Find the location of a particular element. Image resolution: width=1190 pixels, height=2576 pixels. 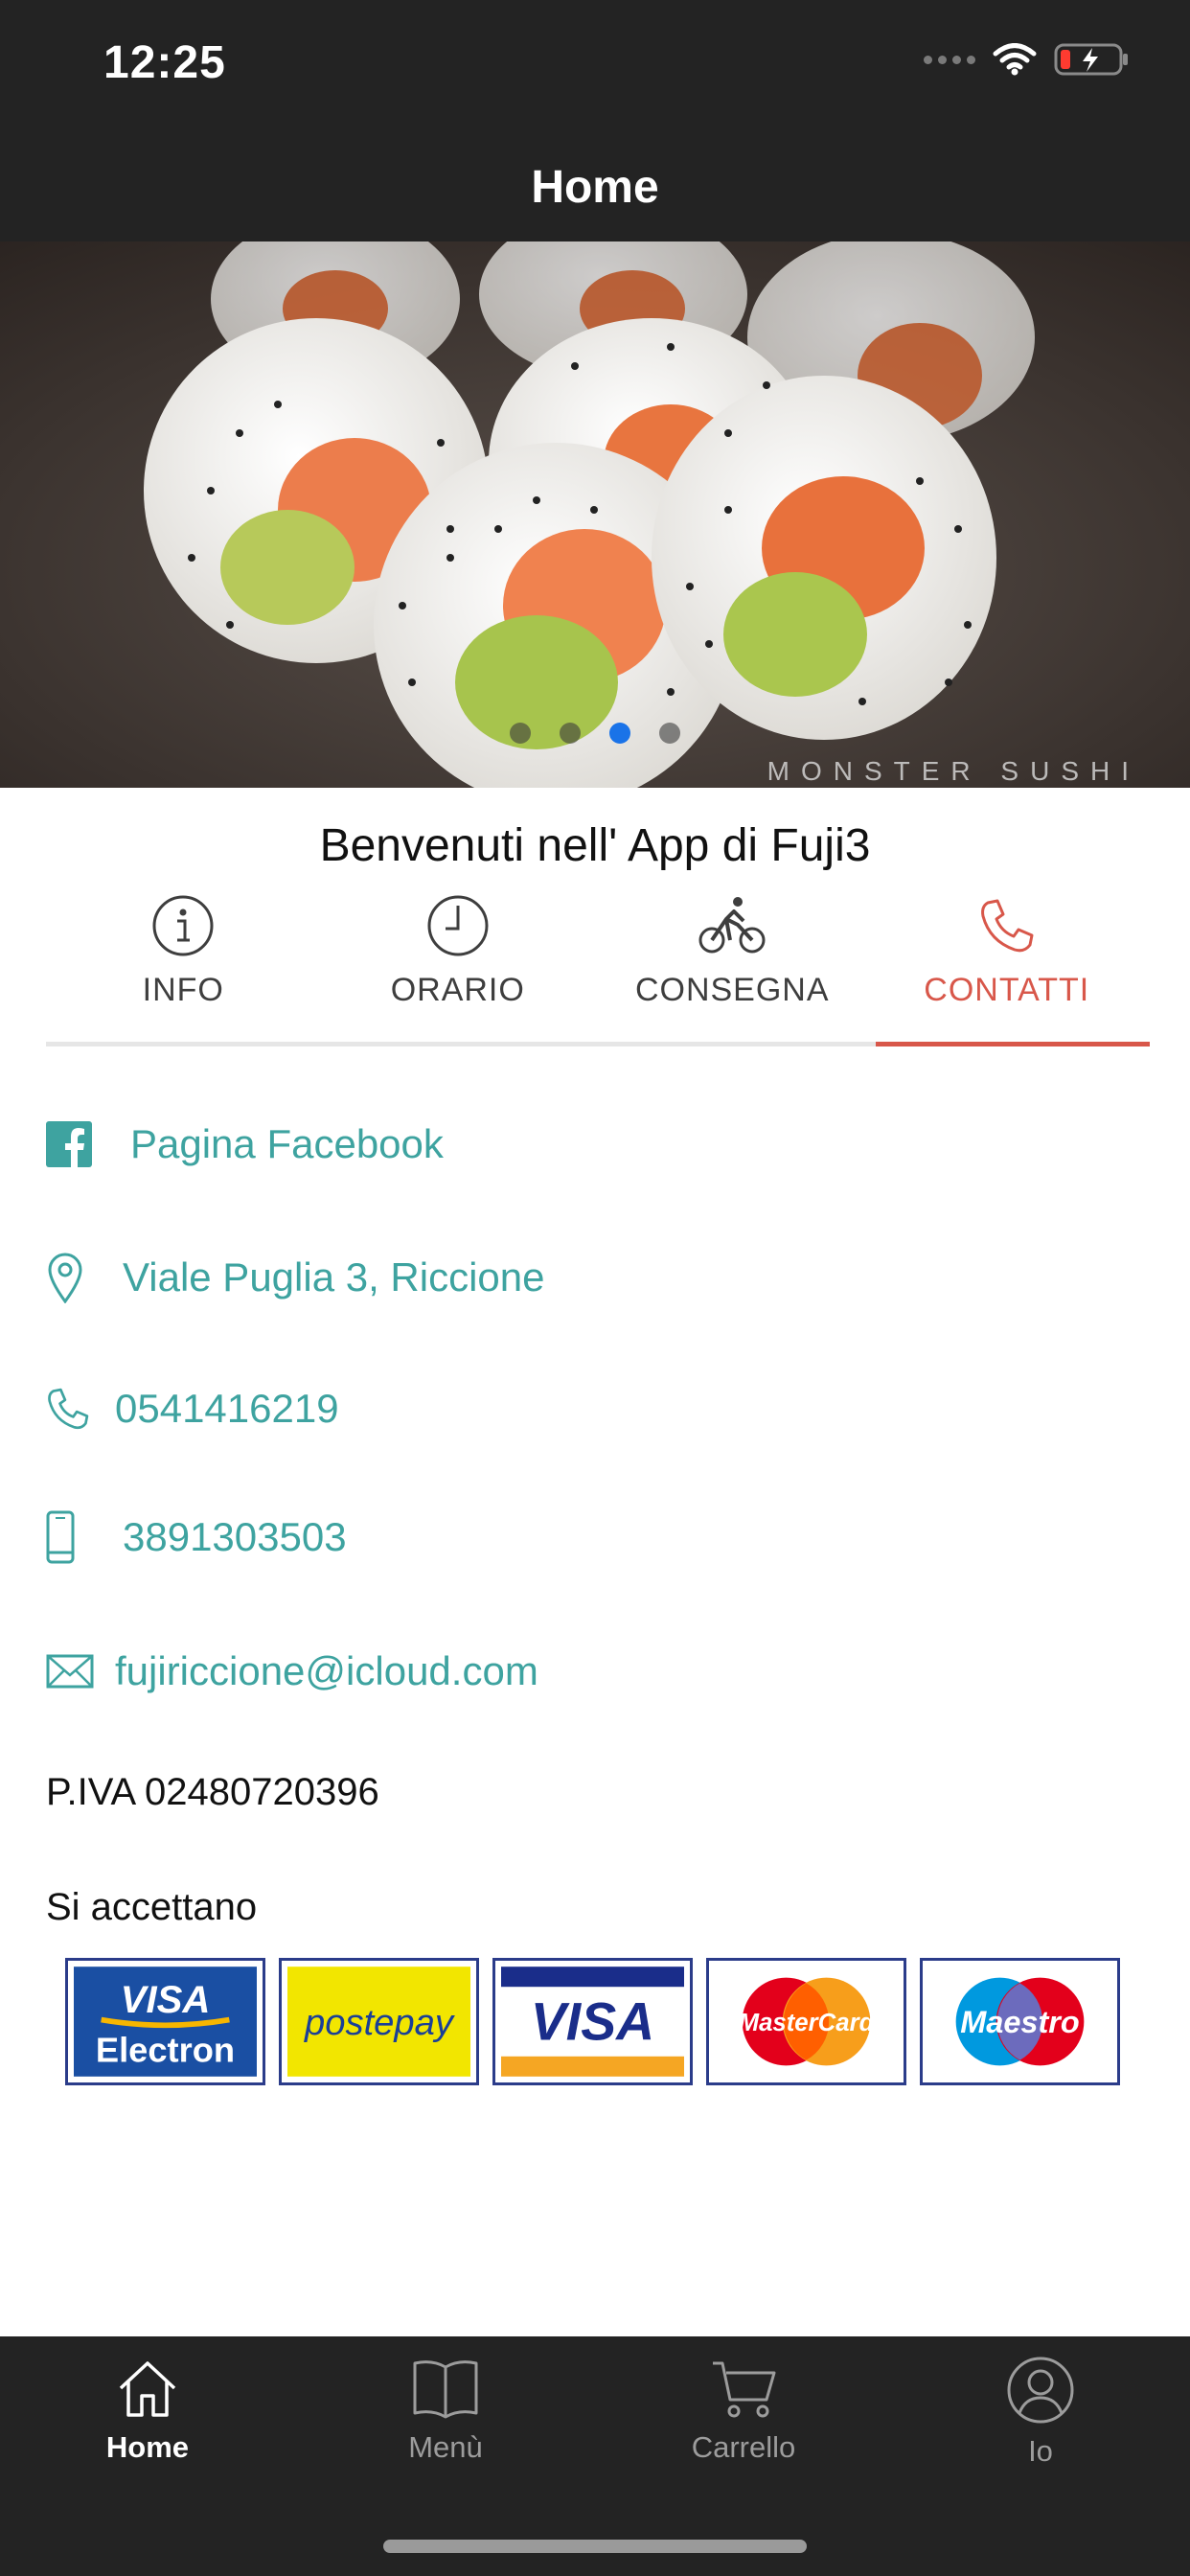

tab-orario: ORARIO is located at coordinates (459, 966).